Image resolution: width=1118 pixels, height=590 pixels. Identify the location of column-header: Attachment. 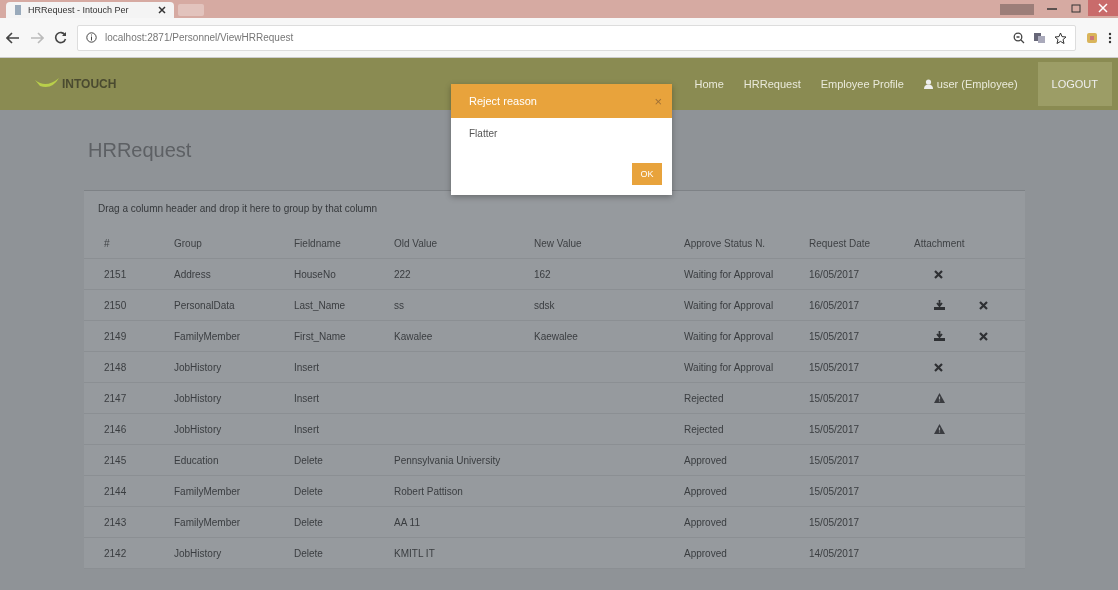
(969, 243).